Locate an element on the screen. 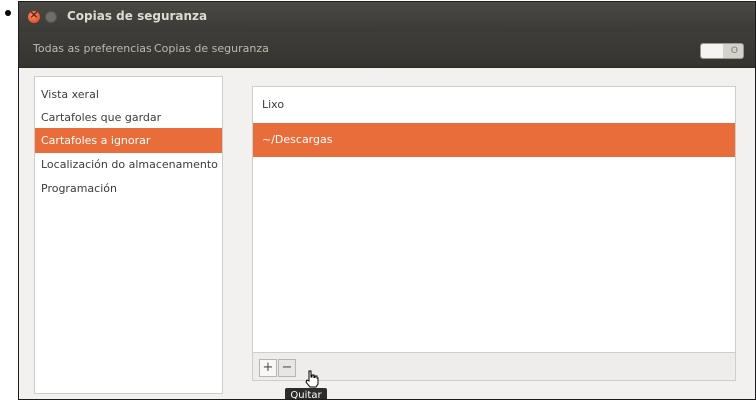 This screenshot has width=756, height=400. title-bar: Copias de seguranza is located at coordinates (387, 17).